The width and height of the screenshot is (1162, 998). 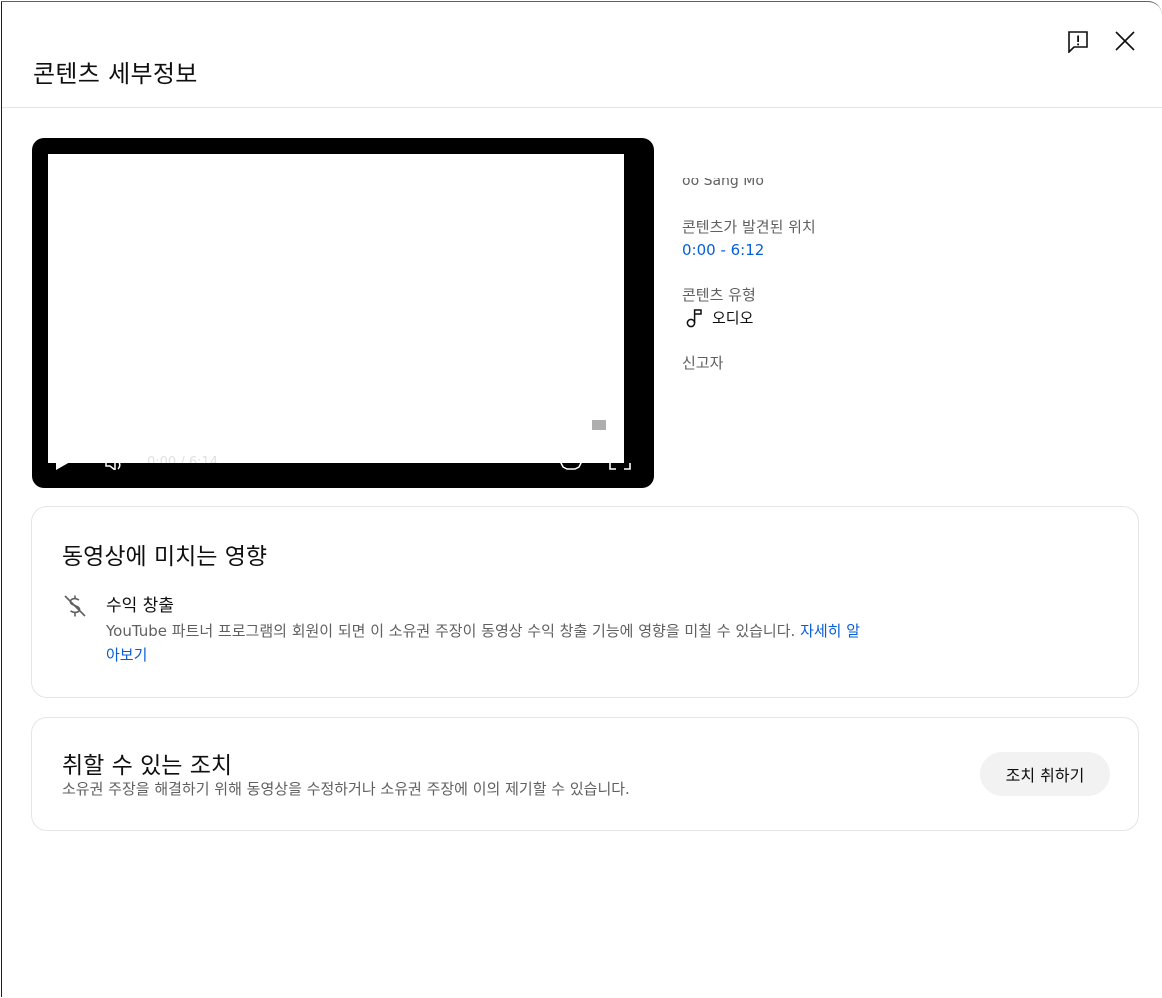 I want to click on dialog-title: 콘텐츠 세부정보, so click(x=115, y=74).